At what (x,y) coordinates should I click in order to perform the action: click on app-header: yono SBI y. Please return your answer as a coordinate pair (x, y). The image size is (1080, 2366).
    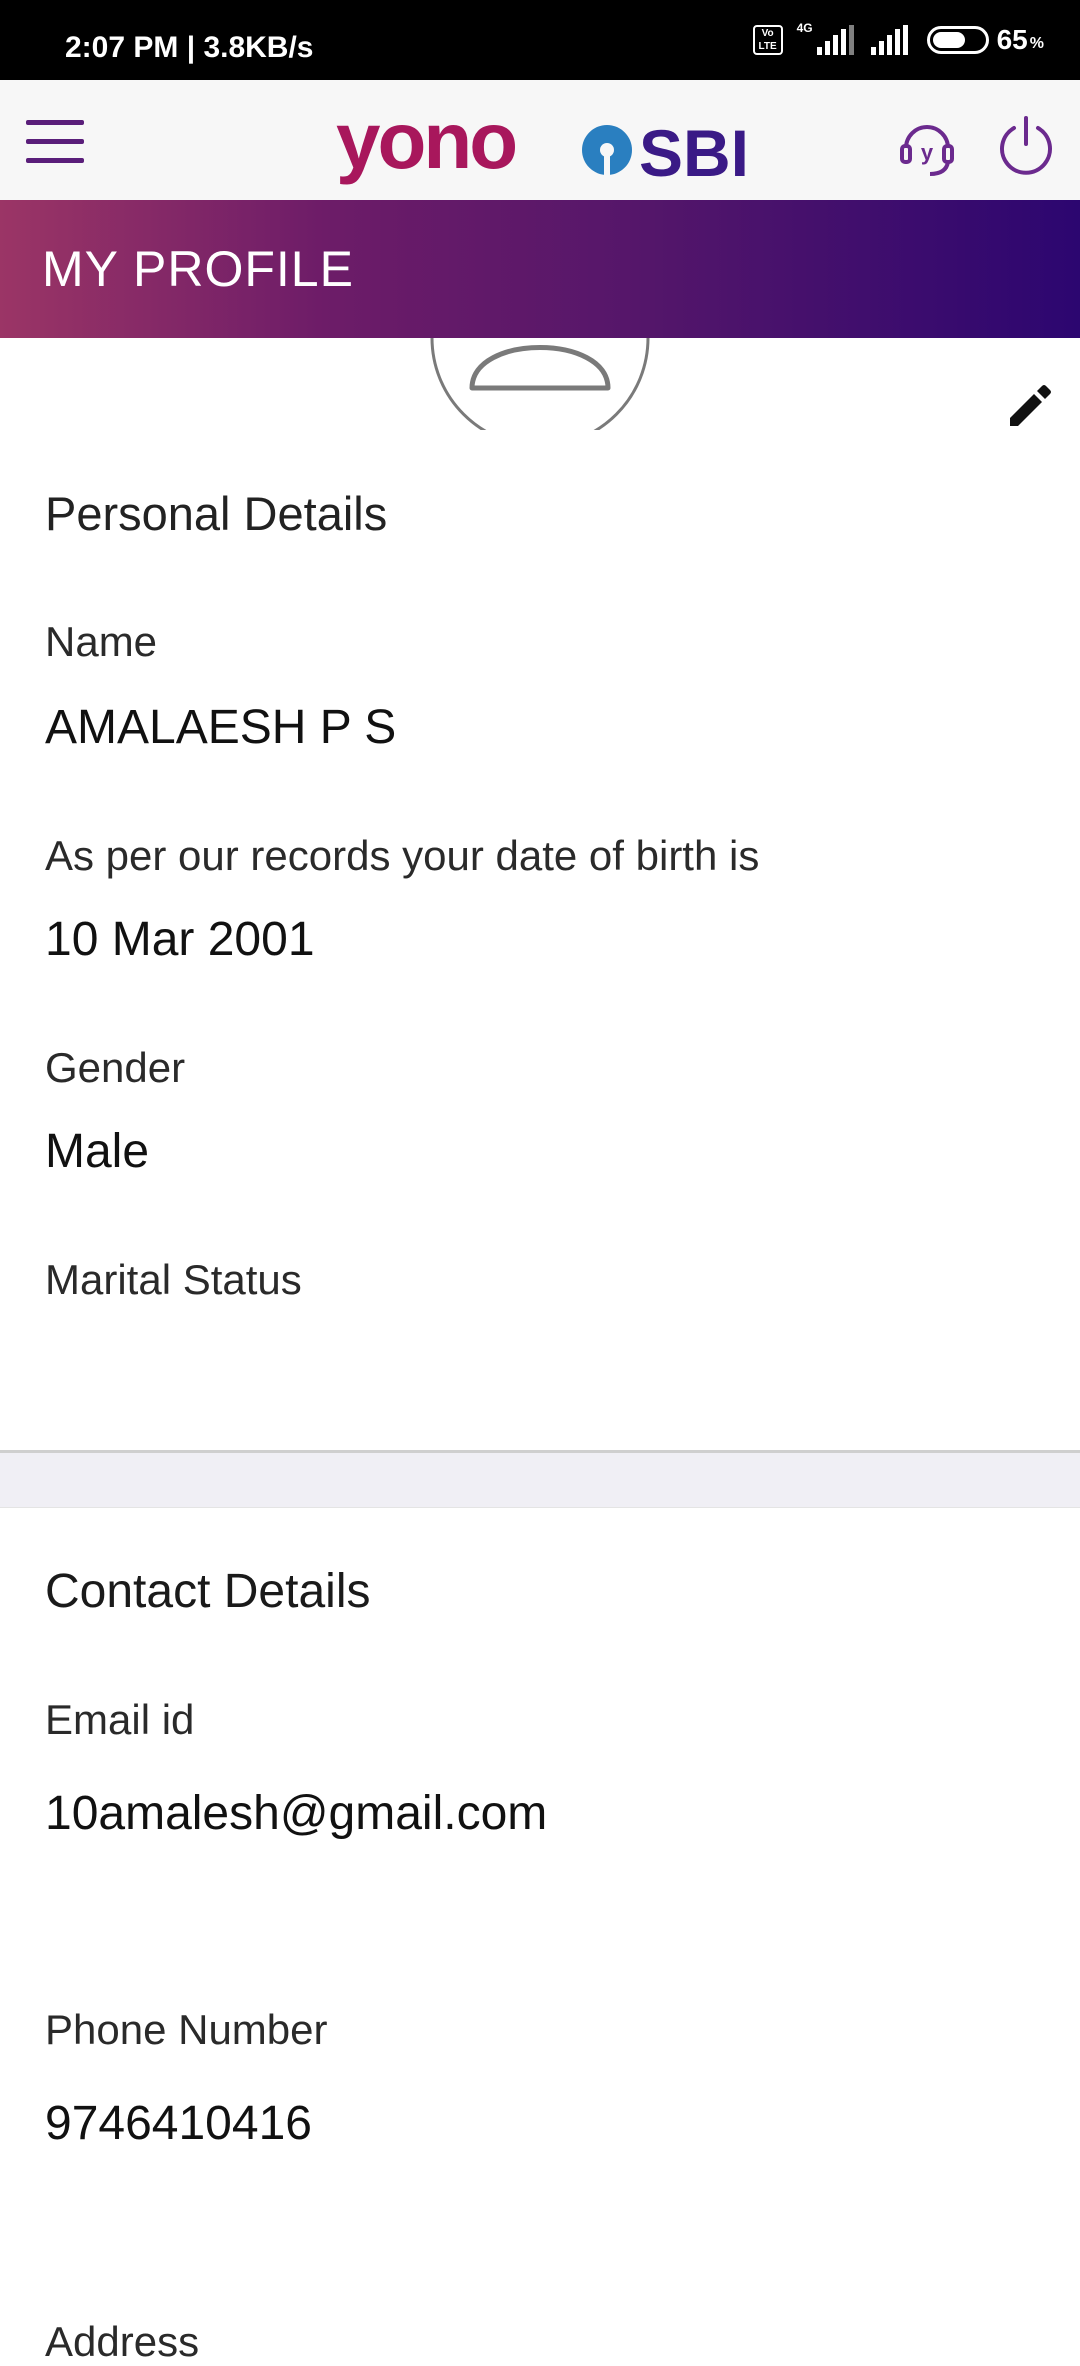
    Looking at the image, I should click on (540, 140).